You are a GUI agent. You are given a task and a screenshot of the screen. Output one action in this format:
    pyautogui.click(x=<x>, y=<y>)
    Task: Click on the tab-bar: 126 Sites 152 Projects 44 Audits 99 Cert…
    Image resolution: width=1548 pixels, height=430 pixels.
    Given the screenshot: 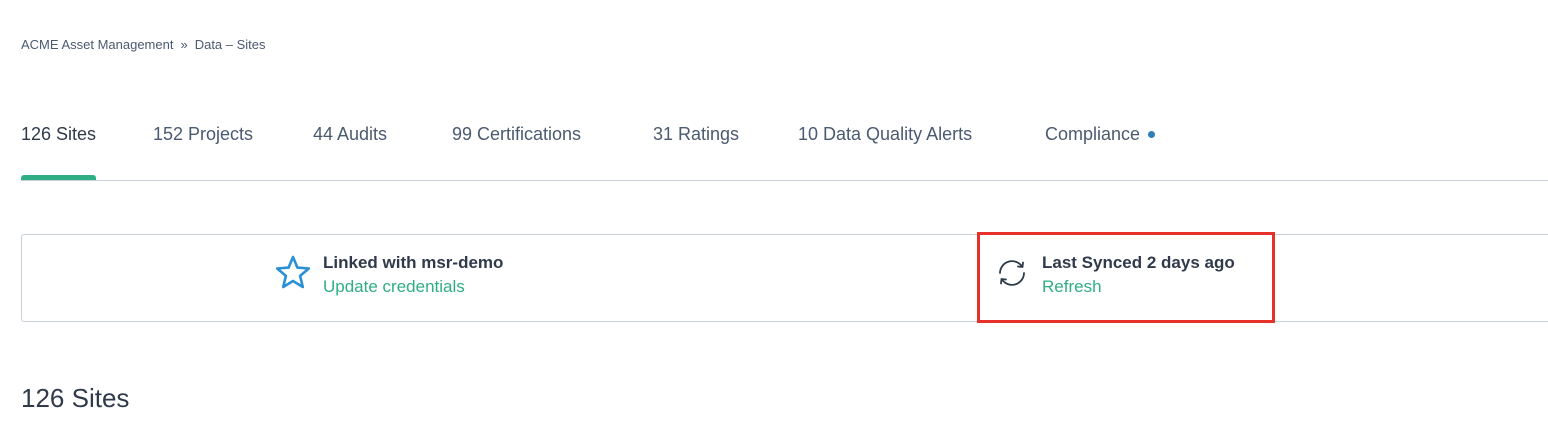 What is the action you would take?
    pyautogui.click(x=784, y=152)
    